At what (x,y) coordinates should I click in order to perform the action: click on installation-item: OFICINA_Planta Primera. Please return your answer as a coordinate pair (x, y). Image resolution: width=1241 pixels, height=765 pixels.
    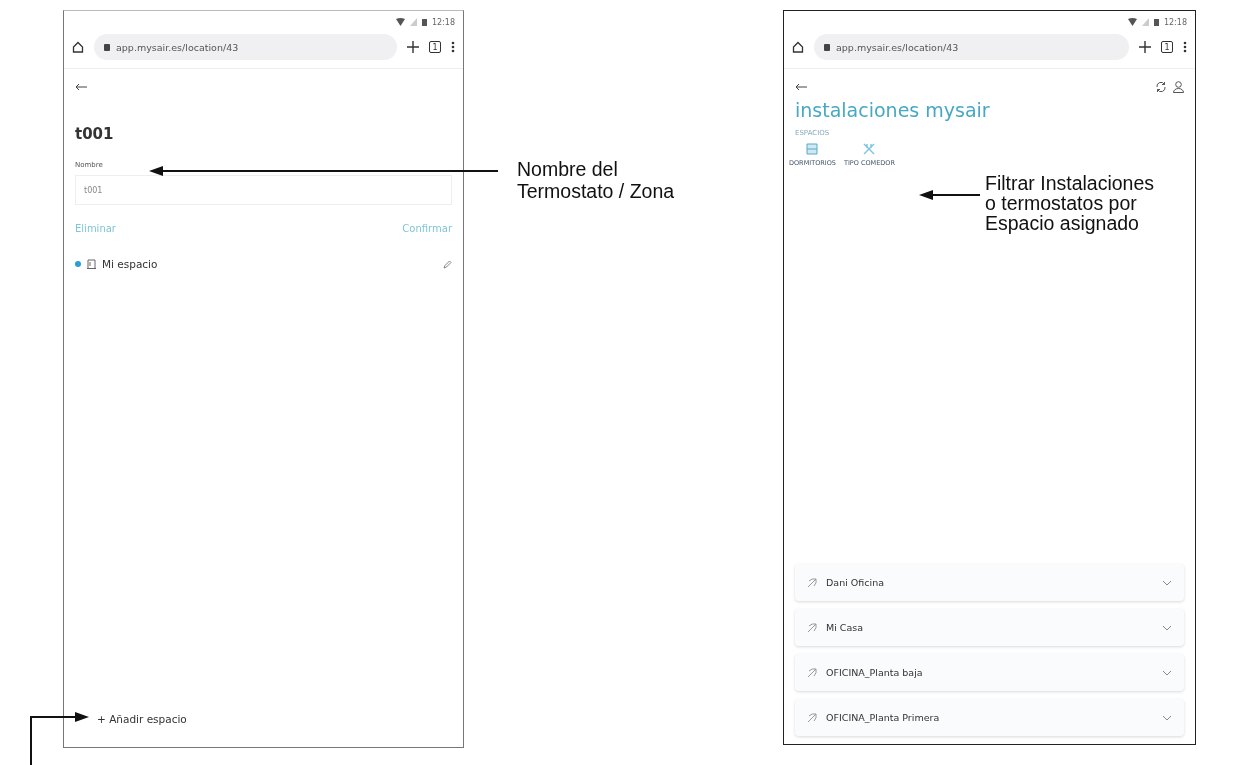
    Looking at the image, I should click on (989, 717).